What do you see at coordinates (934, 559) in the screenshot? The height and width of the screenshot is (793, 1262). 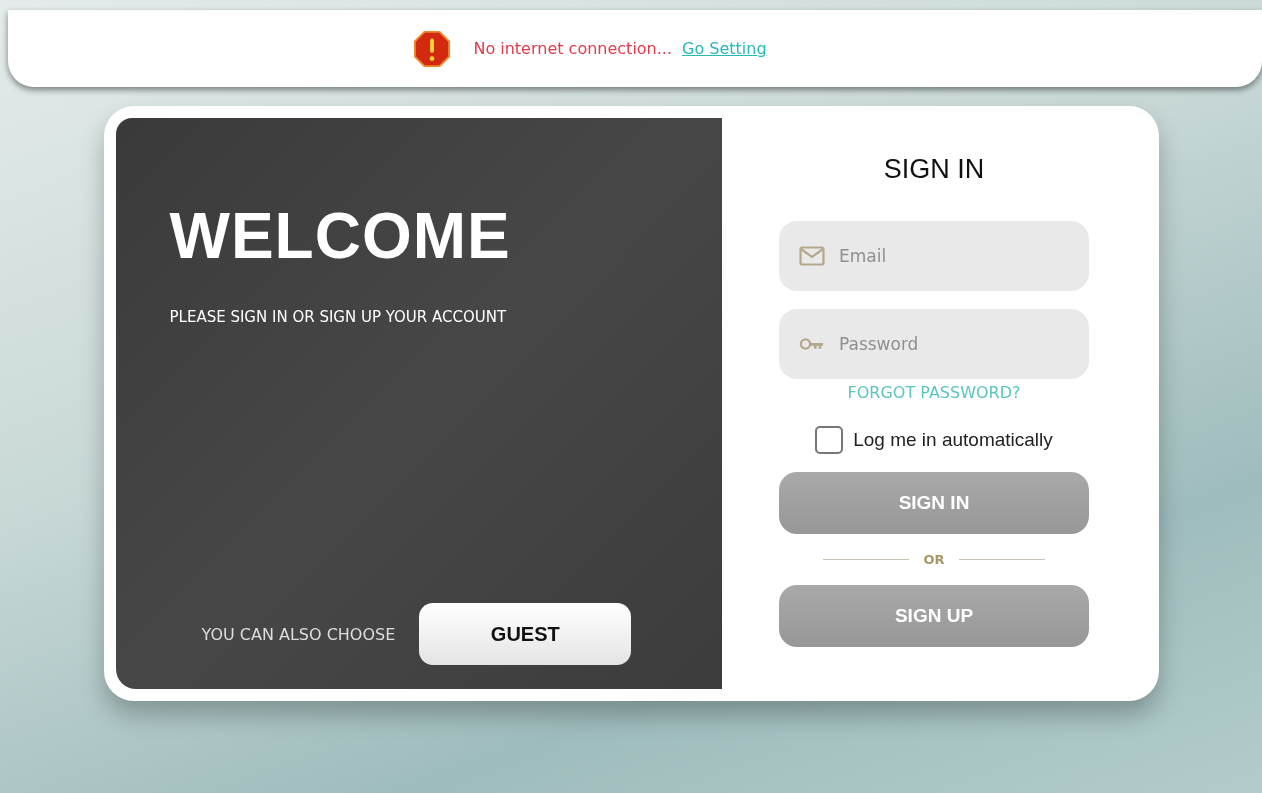 I see `divider-label: OR` at bounding box center [934, 559].